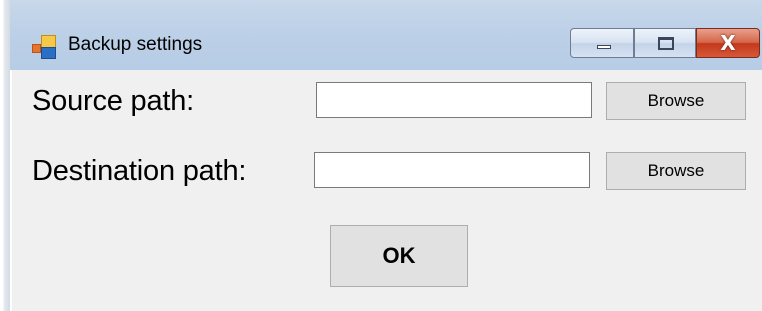 The height and width of the screenshot is (311, 762). I want to click on app-icon, so click(45, 46).